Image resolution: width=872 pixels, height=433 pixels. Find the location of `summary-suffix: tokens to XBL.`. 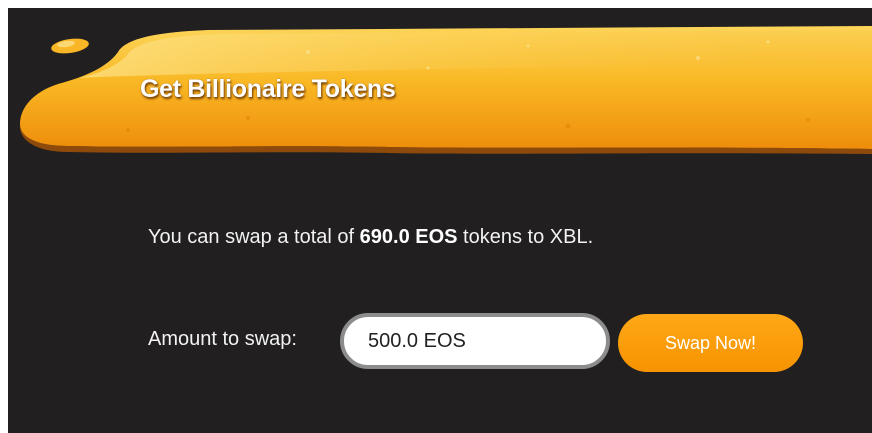

summary-suffix: tokens to XBL. is located at coordinates (525, 237).